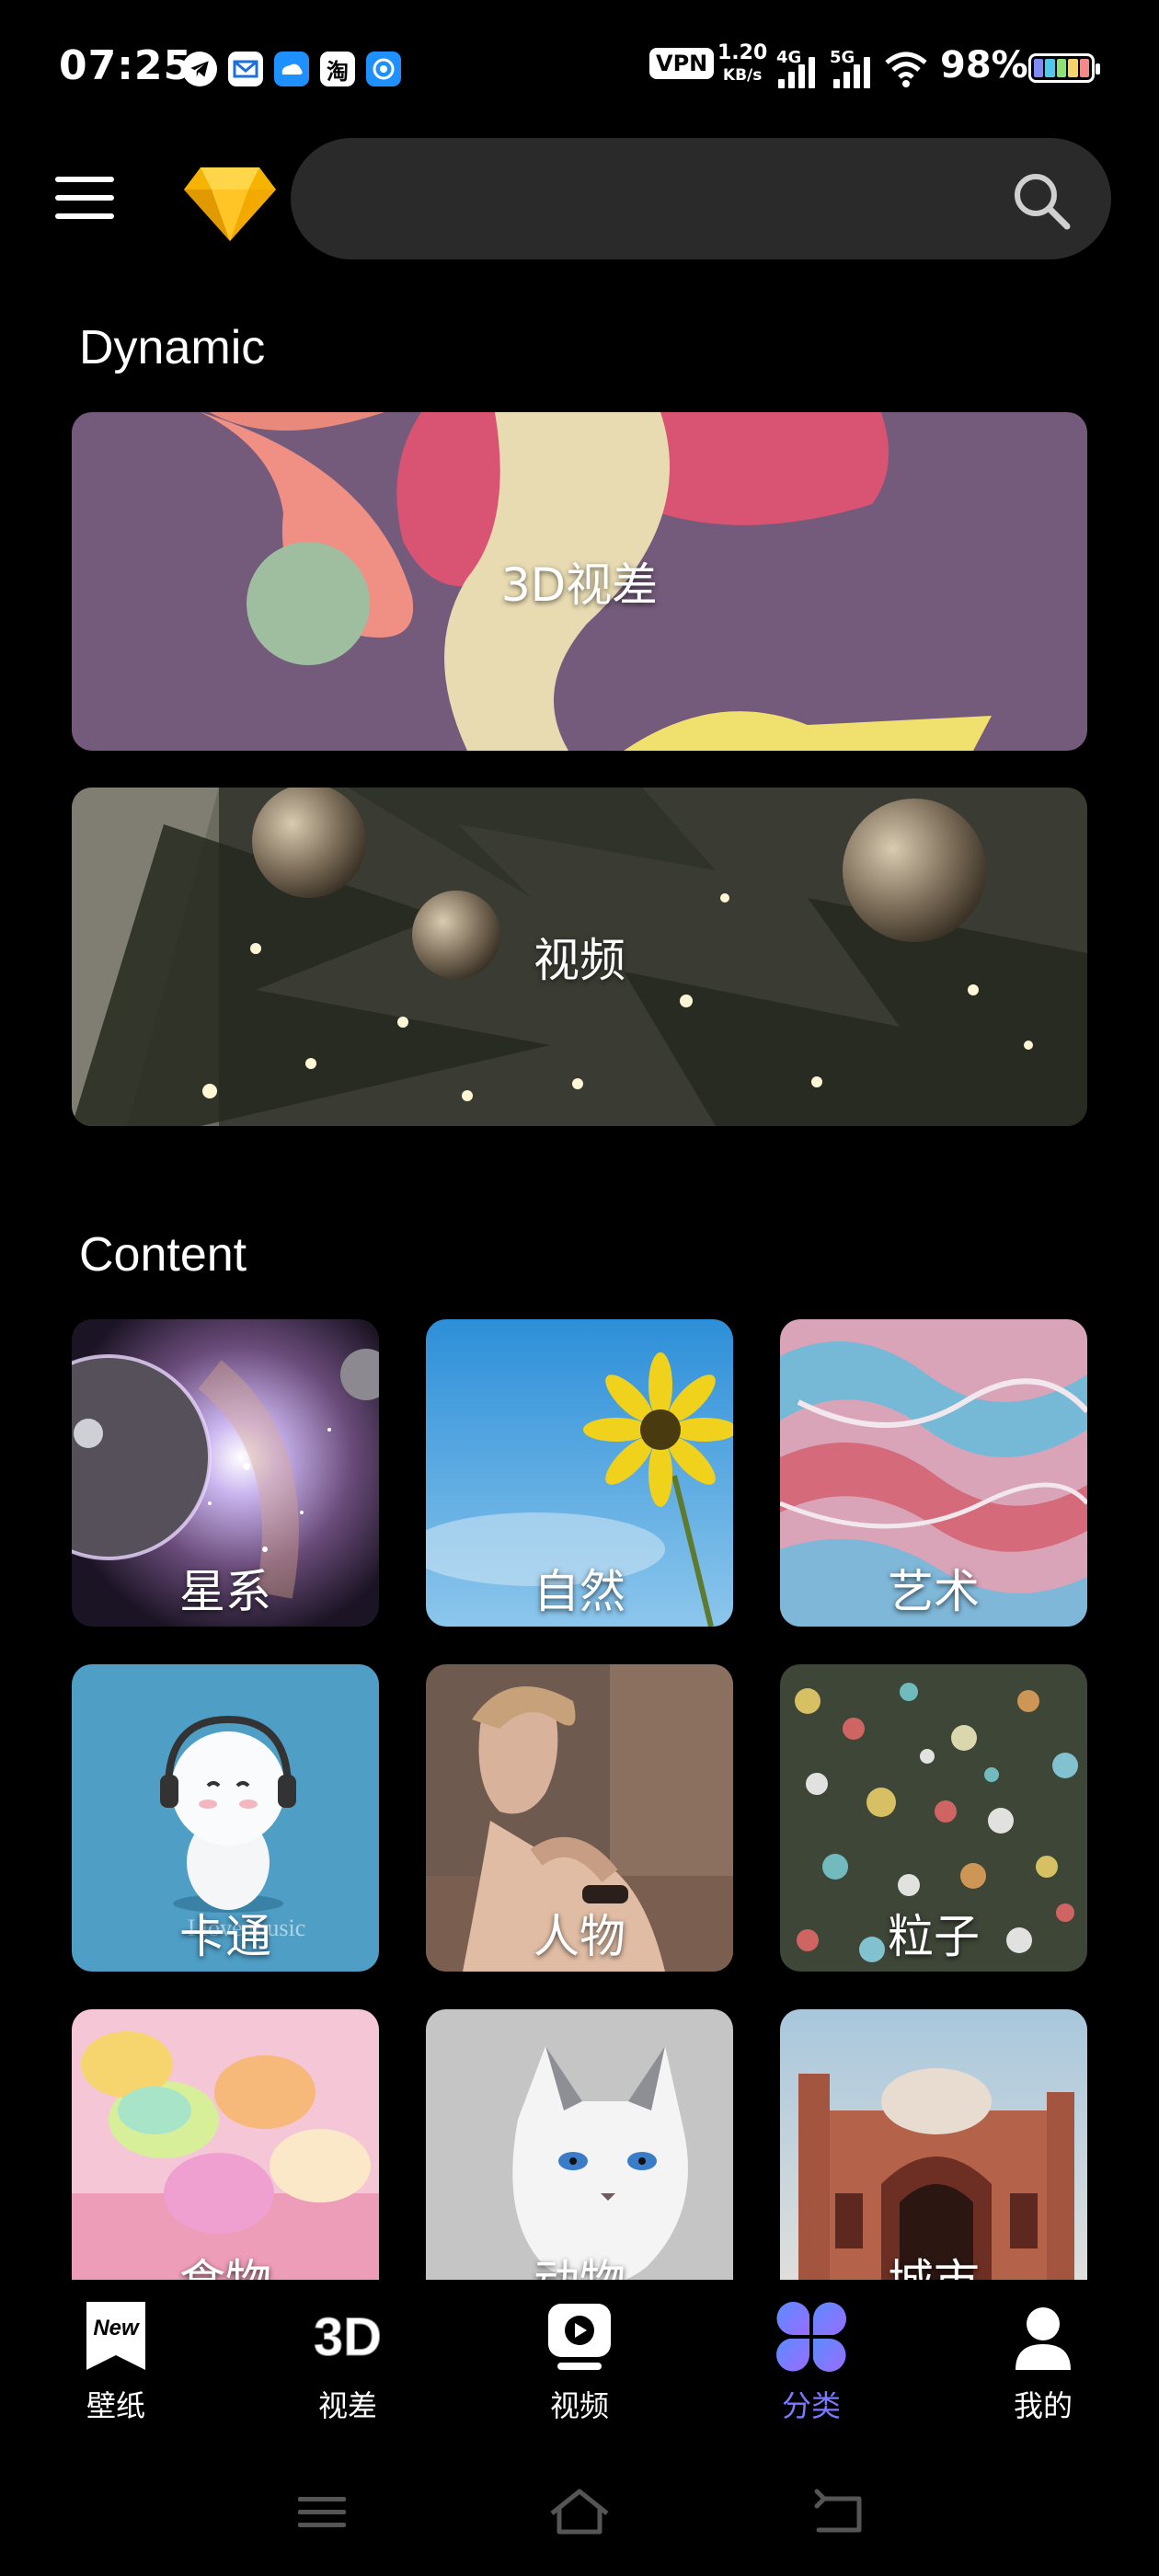 Image resolution: width=1159 pixels, height=2576 pixels. Describe the element at coordinates (84, 198) in the screenshot. I see `hamburger-icon` at that location.